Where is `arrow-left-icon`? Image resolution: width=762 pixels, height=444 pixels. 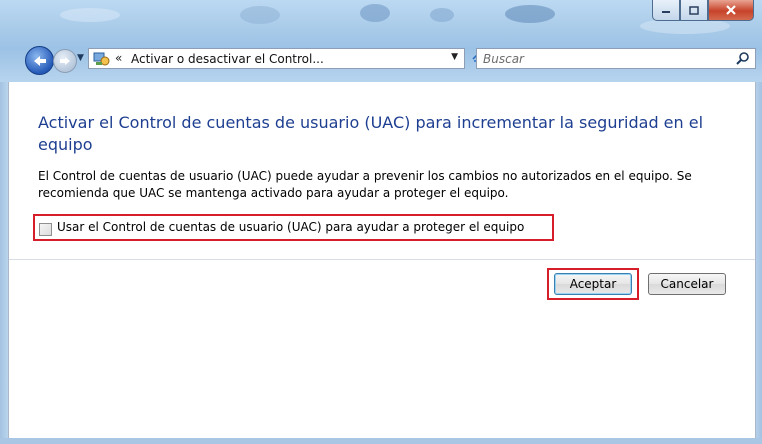 arrow-left-icon is located at coordinates (39, 60).